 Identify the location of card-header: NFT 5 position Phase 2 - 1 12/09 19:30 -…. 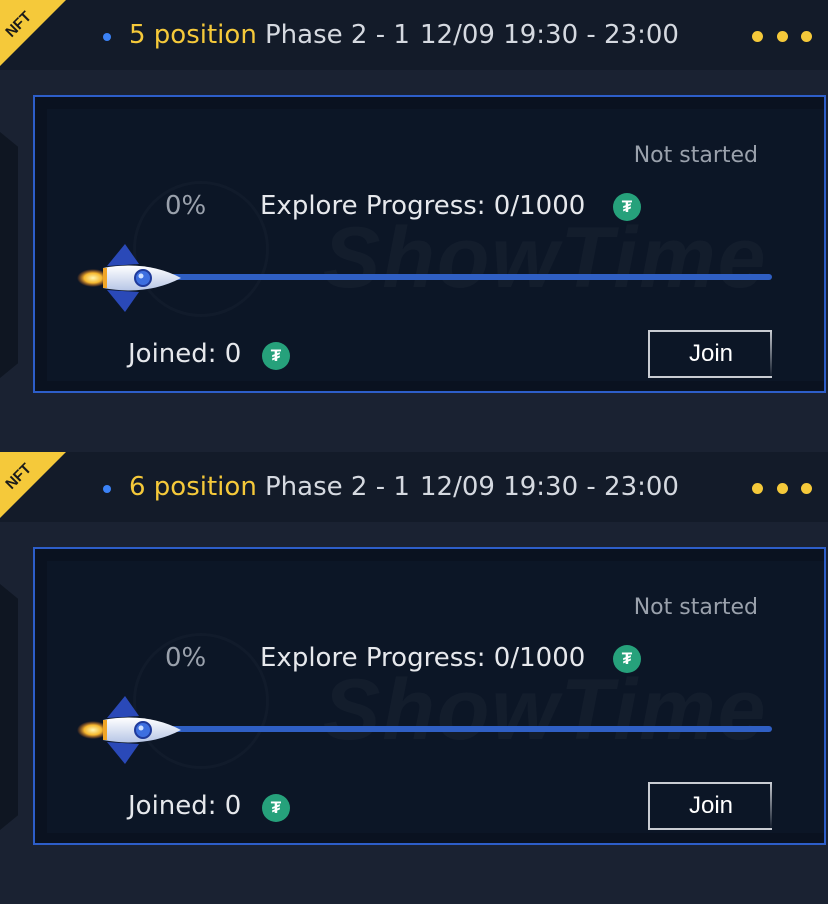
(414, 35).